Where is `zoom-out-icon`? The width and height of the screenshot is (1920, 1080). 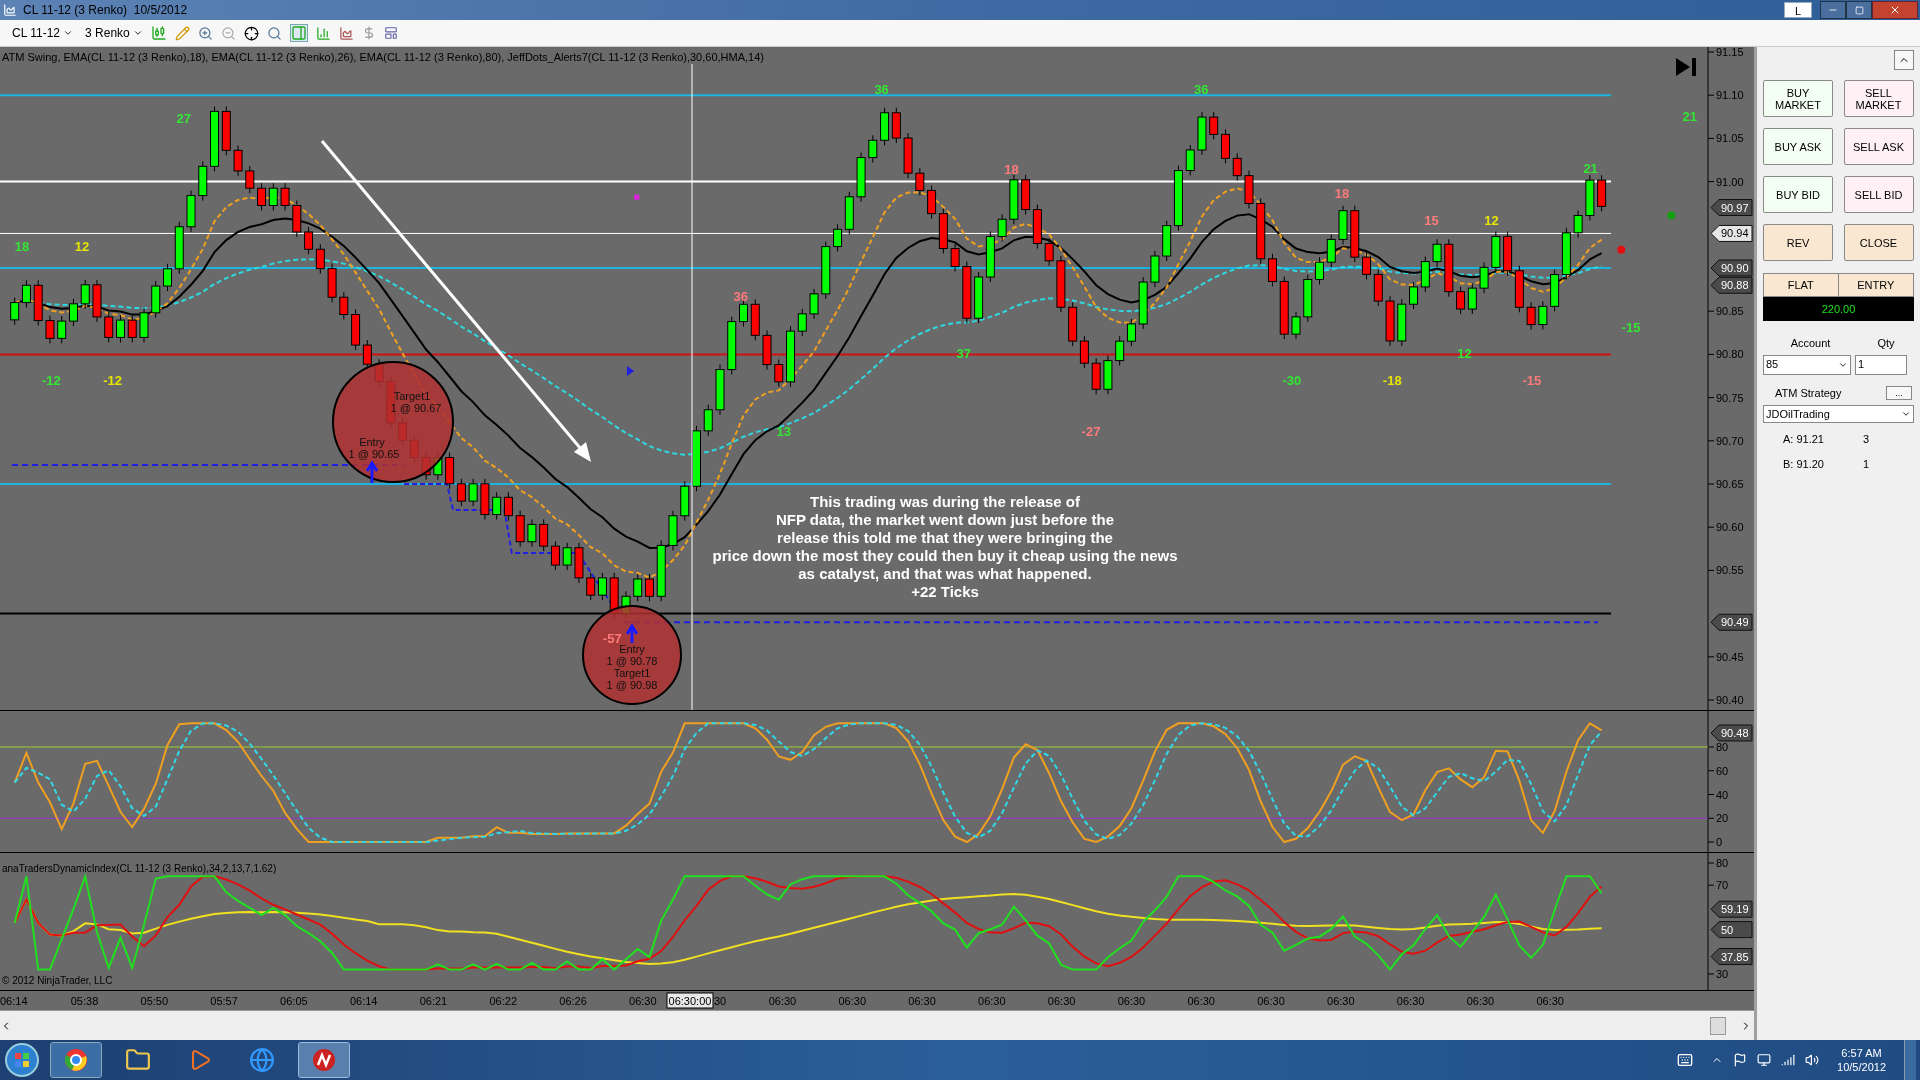
zoom-out-icon is located at coordinates (228, 33).